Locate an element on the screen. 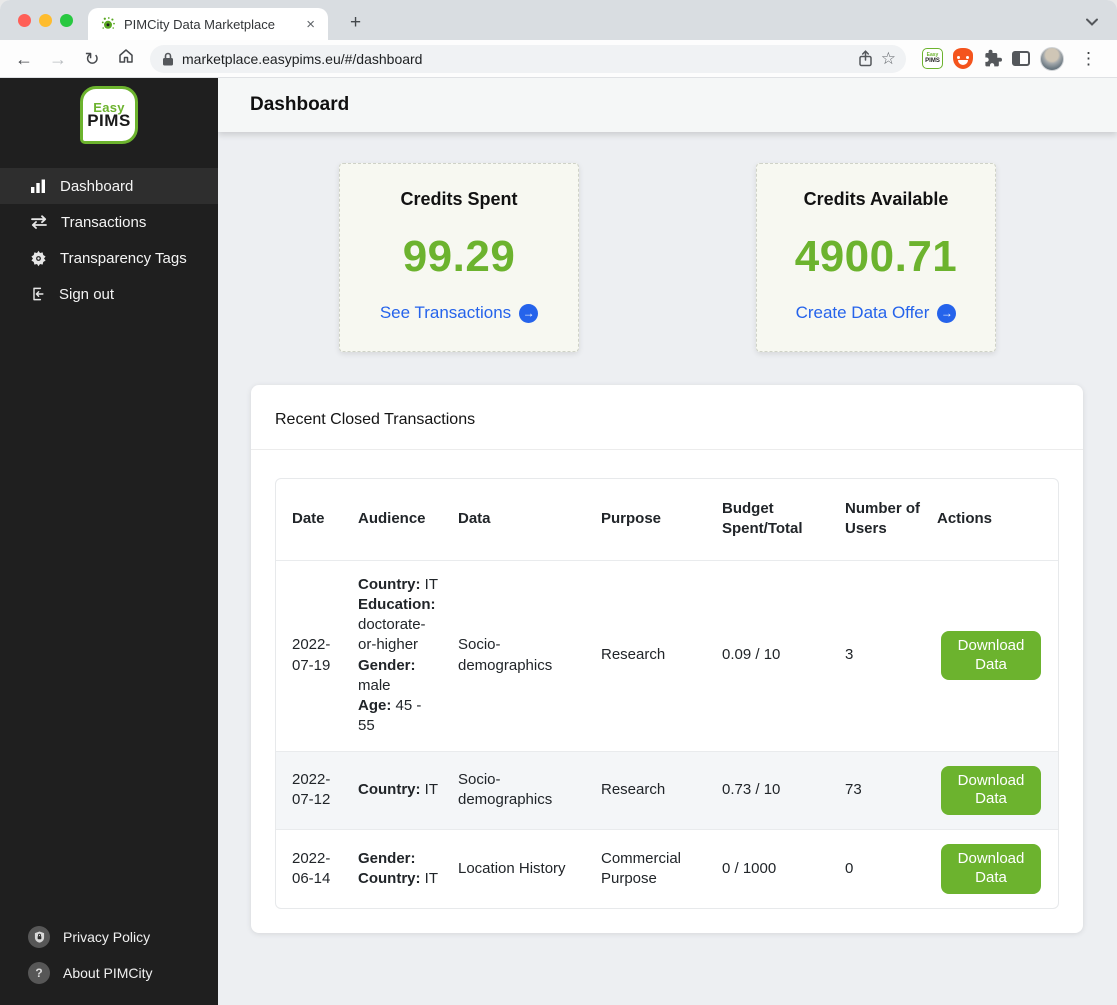 This screenshot has width=1117, height=1005. tab-title: PIMCity Data Marketplace is located at coordinates (199, 24).